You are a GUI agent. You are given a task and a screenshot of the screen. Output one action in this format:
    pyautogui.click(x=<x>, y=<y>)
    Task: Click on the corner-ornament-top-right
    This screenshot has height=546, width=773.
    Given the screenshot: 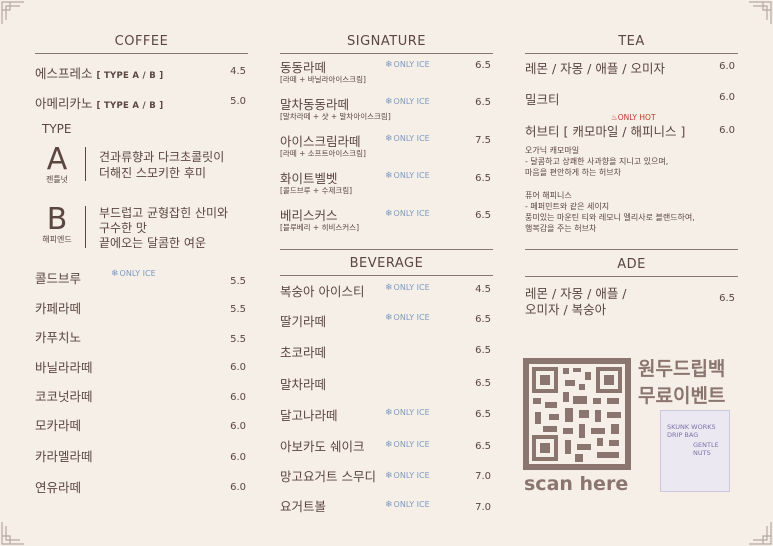 What is the action you would take?
    pyautogui.click(x=760, y=13)
    